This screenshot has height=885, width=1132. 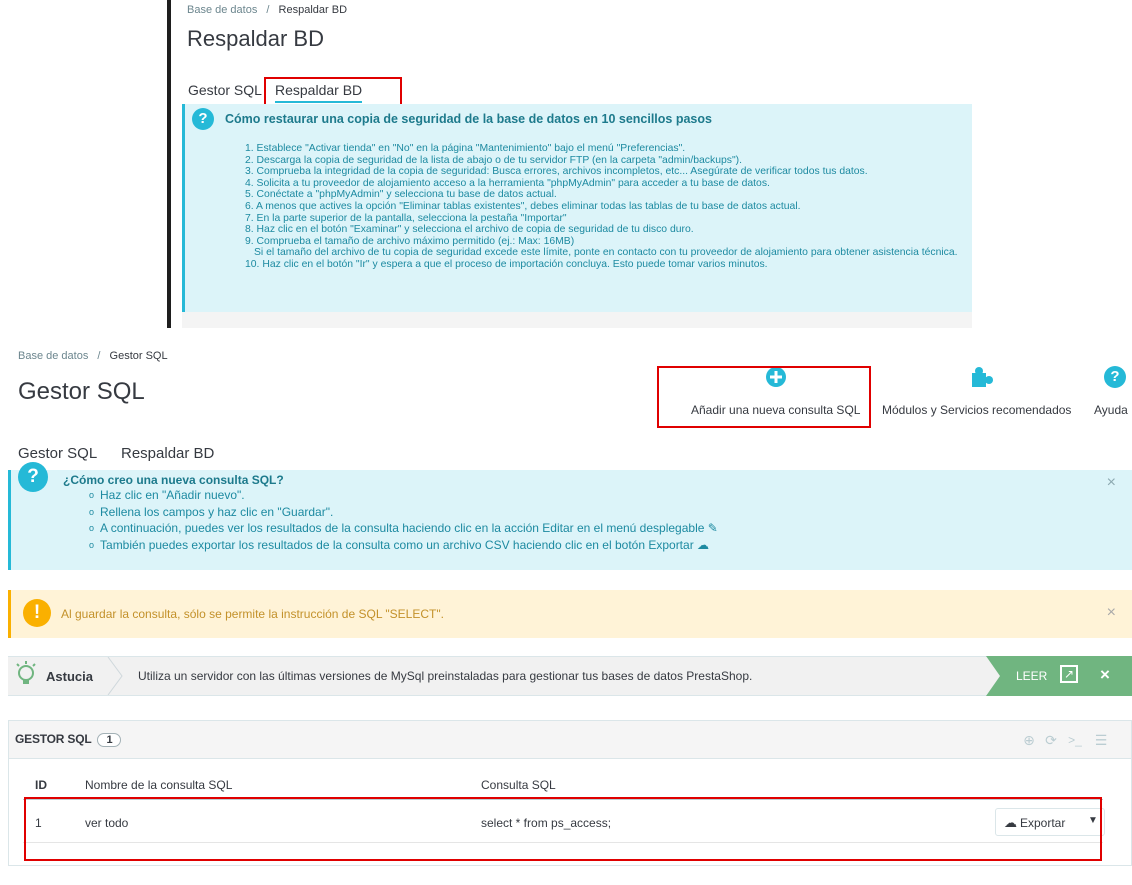 I want to click on recommended-modules-label: Módulos y Servicios recomendados, so click(x=977, y=410).